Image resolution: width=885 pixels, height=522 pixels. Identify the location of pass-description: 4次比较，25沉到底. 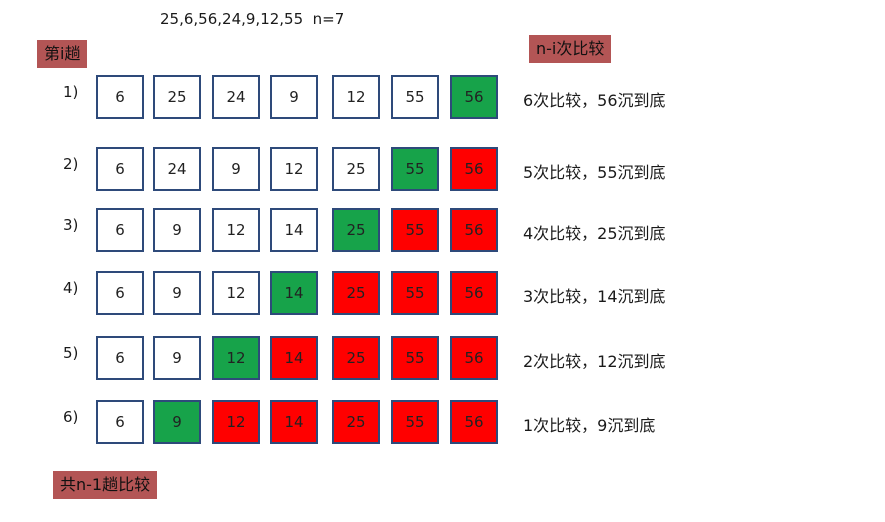
(594, 233).